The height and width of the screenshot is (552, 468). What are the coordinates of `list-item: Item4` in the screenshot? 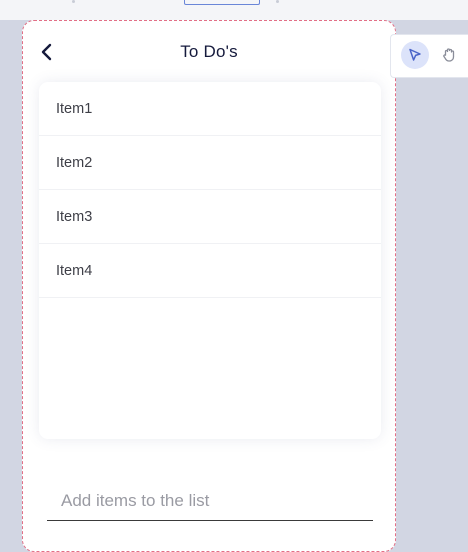 It's located at (210, 271).